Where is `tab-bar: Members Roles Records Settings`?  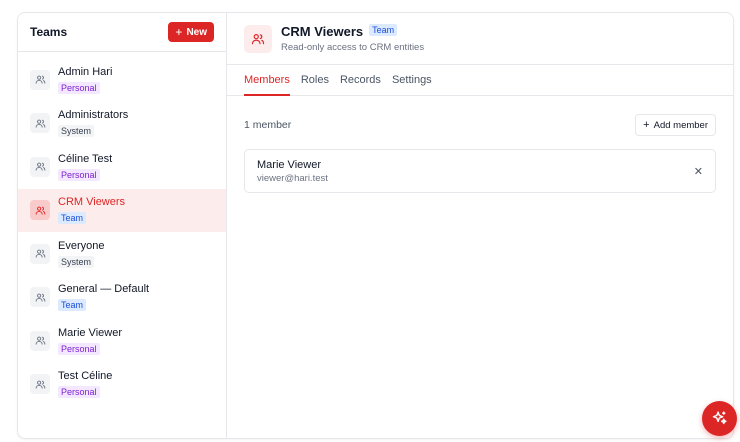
tab-bar: Members Roles Records Settings is located at coordinates (480, 80).